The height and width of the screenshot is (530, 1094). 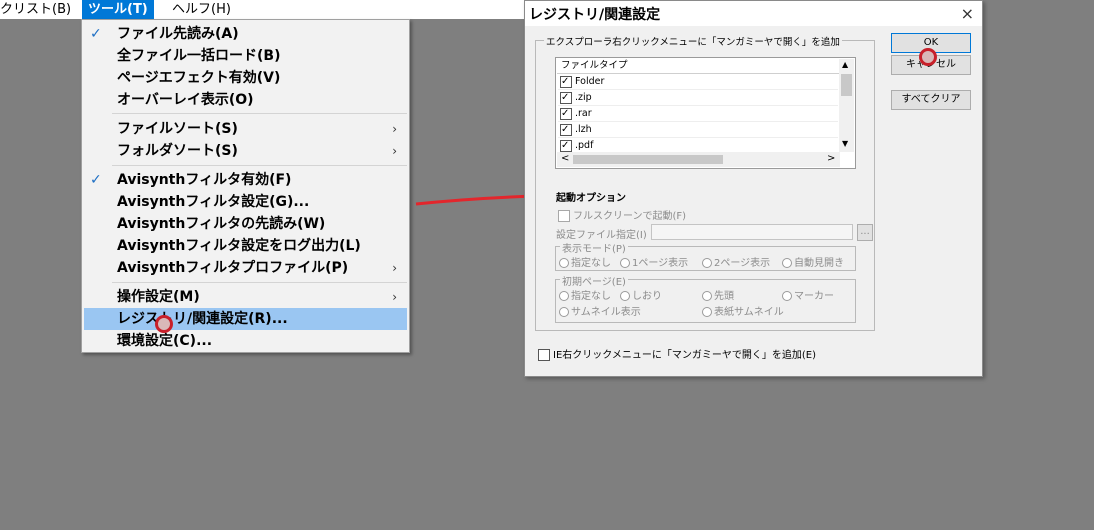 I want to click on menu-item-load-all: 全ファイル一括ロード(B), so click(x=245, y=56).